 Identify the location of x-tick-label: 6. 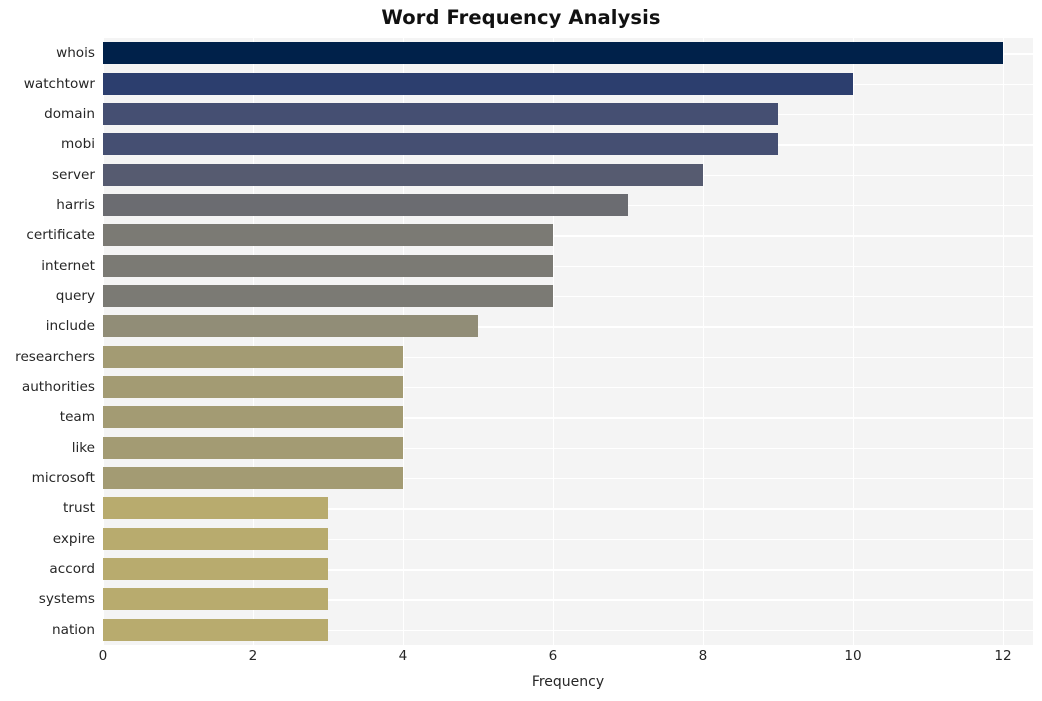
(553, 656).